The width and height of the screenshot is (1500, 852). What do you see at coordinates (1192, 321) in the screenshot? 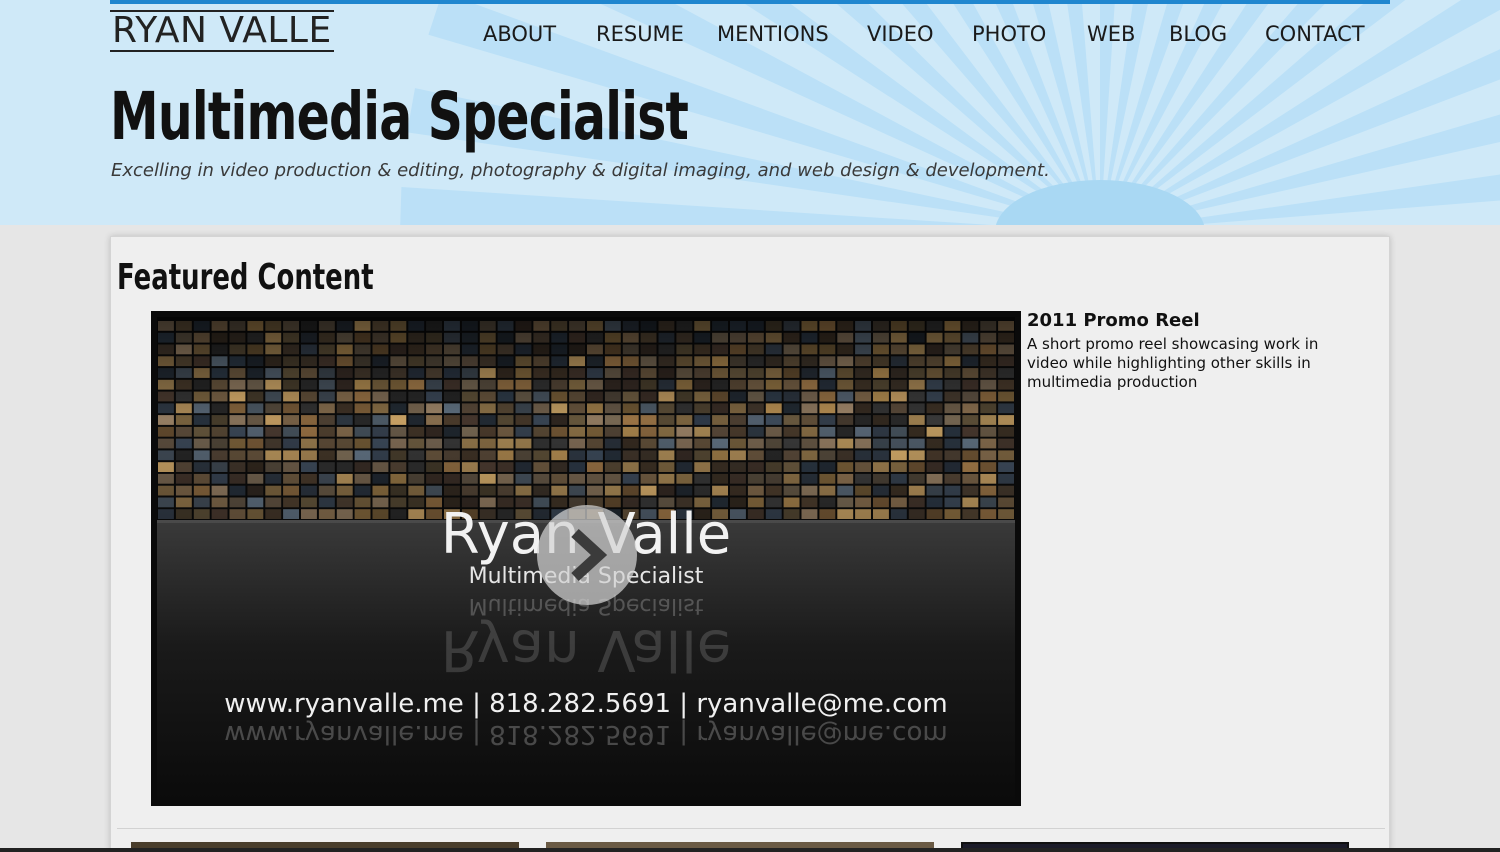
I see `featured-item-title: 2011 Promo Reel` at bounding box center [1192, 321].